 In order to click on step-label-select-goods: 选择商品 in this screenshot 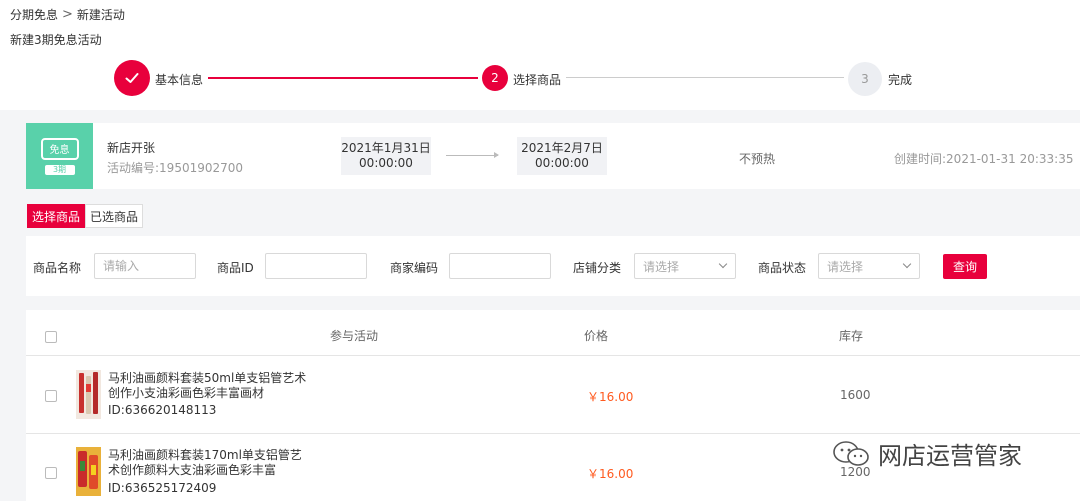, I will do `click(537, 80)`.